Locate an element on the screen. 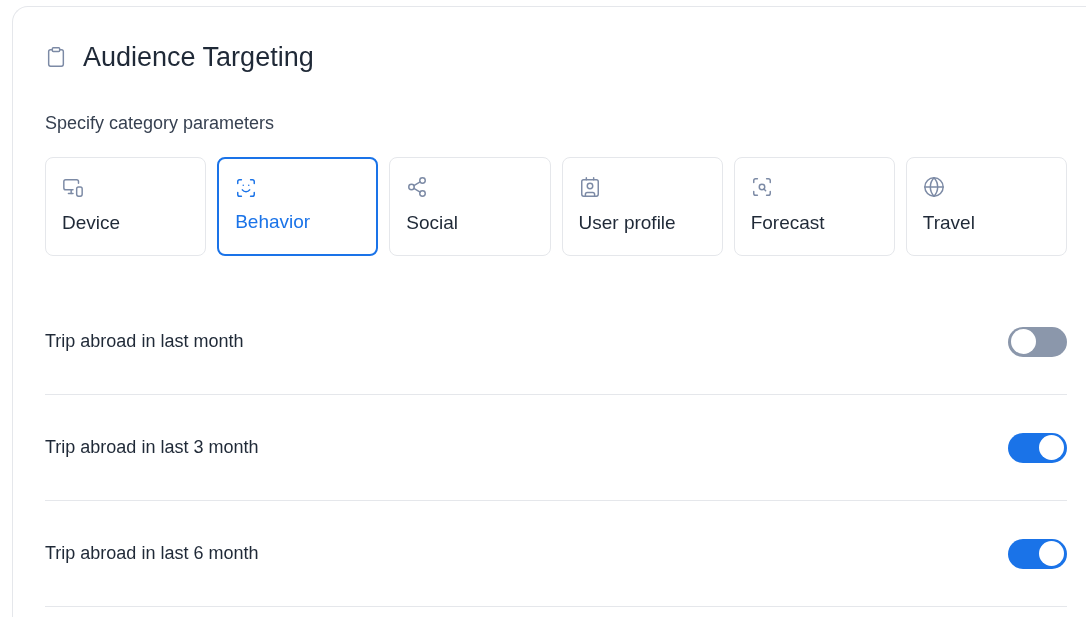  clipboard-icon is located at coordinates (56, 57).